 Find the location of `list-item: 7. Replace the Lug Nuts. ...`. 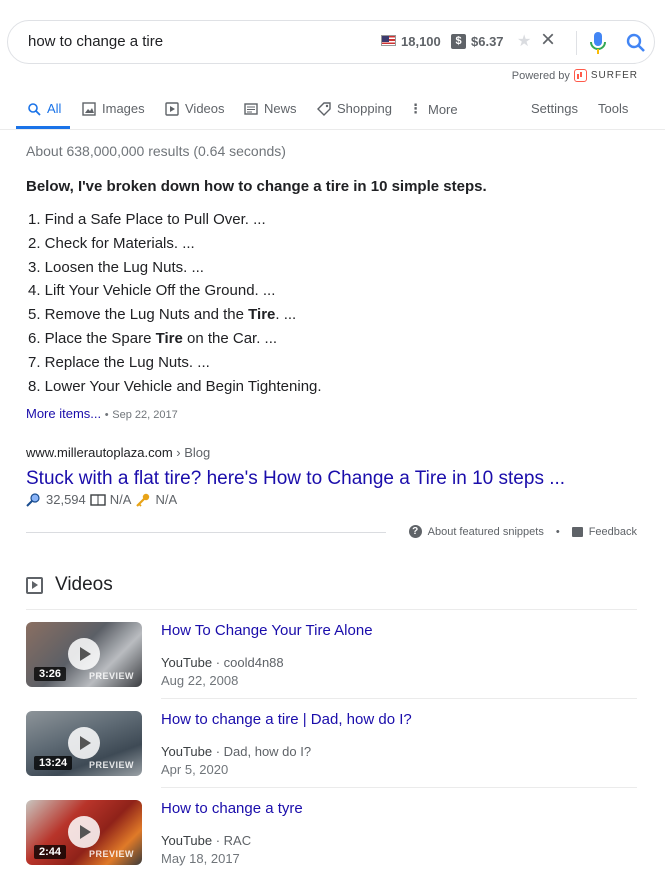

list-item: 7. Replace the Lug Nuts. ... is located at coordinates (119, 362).